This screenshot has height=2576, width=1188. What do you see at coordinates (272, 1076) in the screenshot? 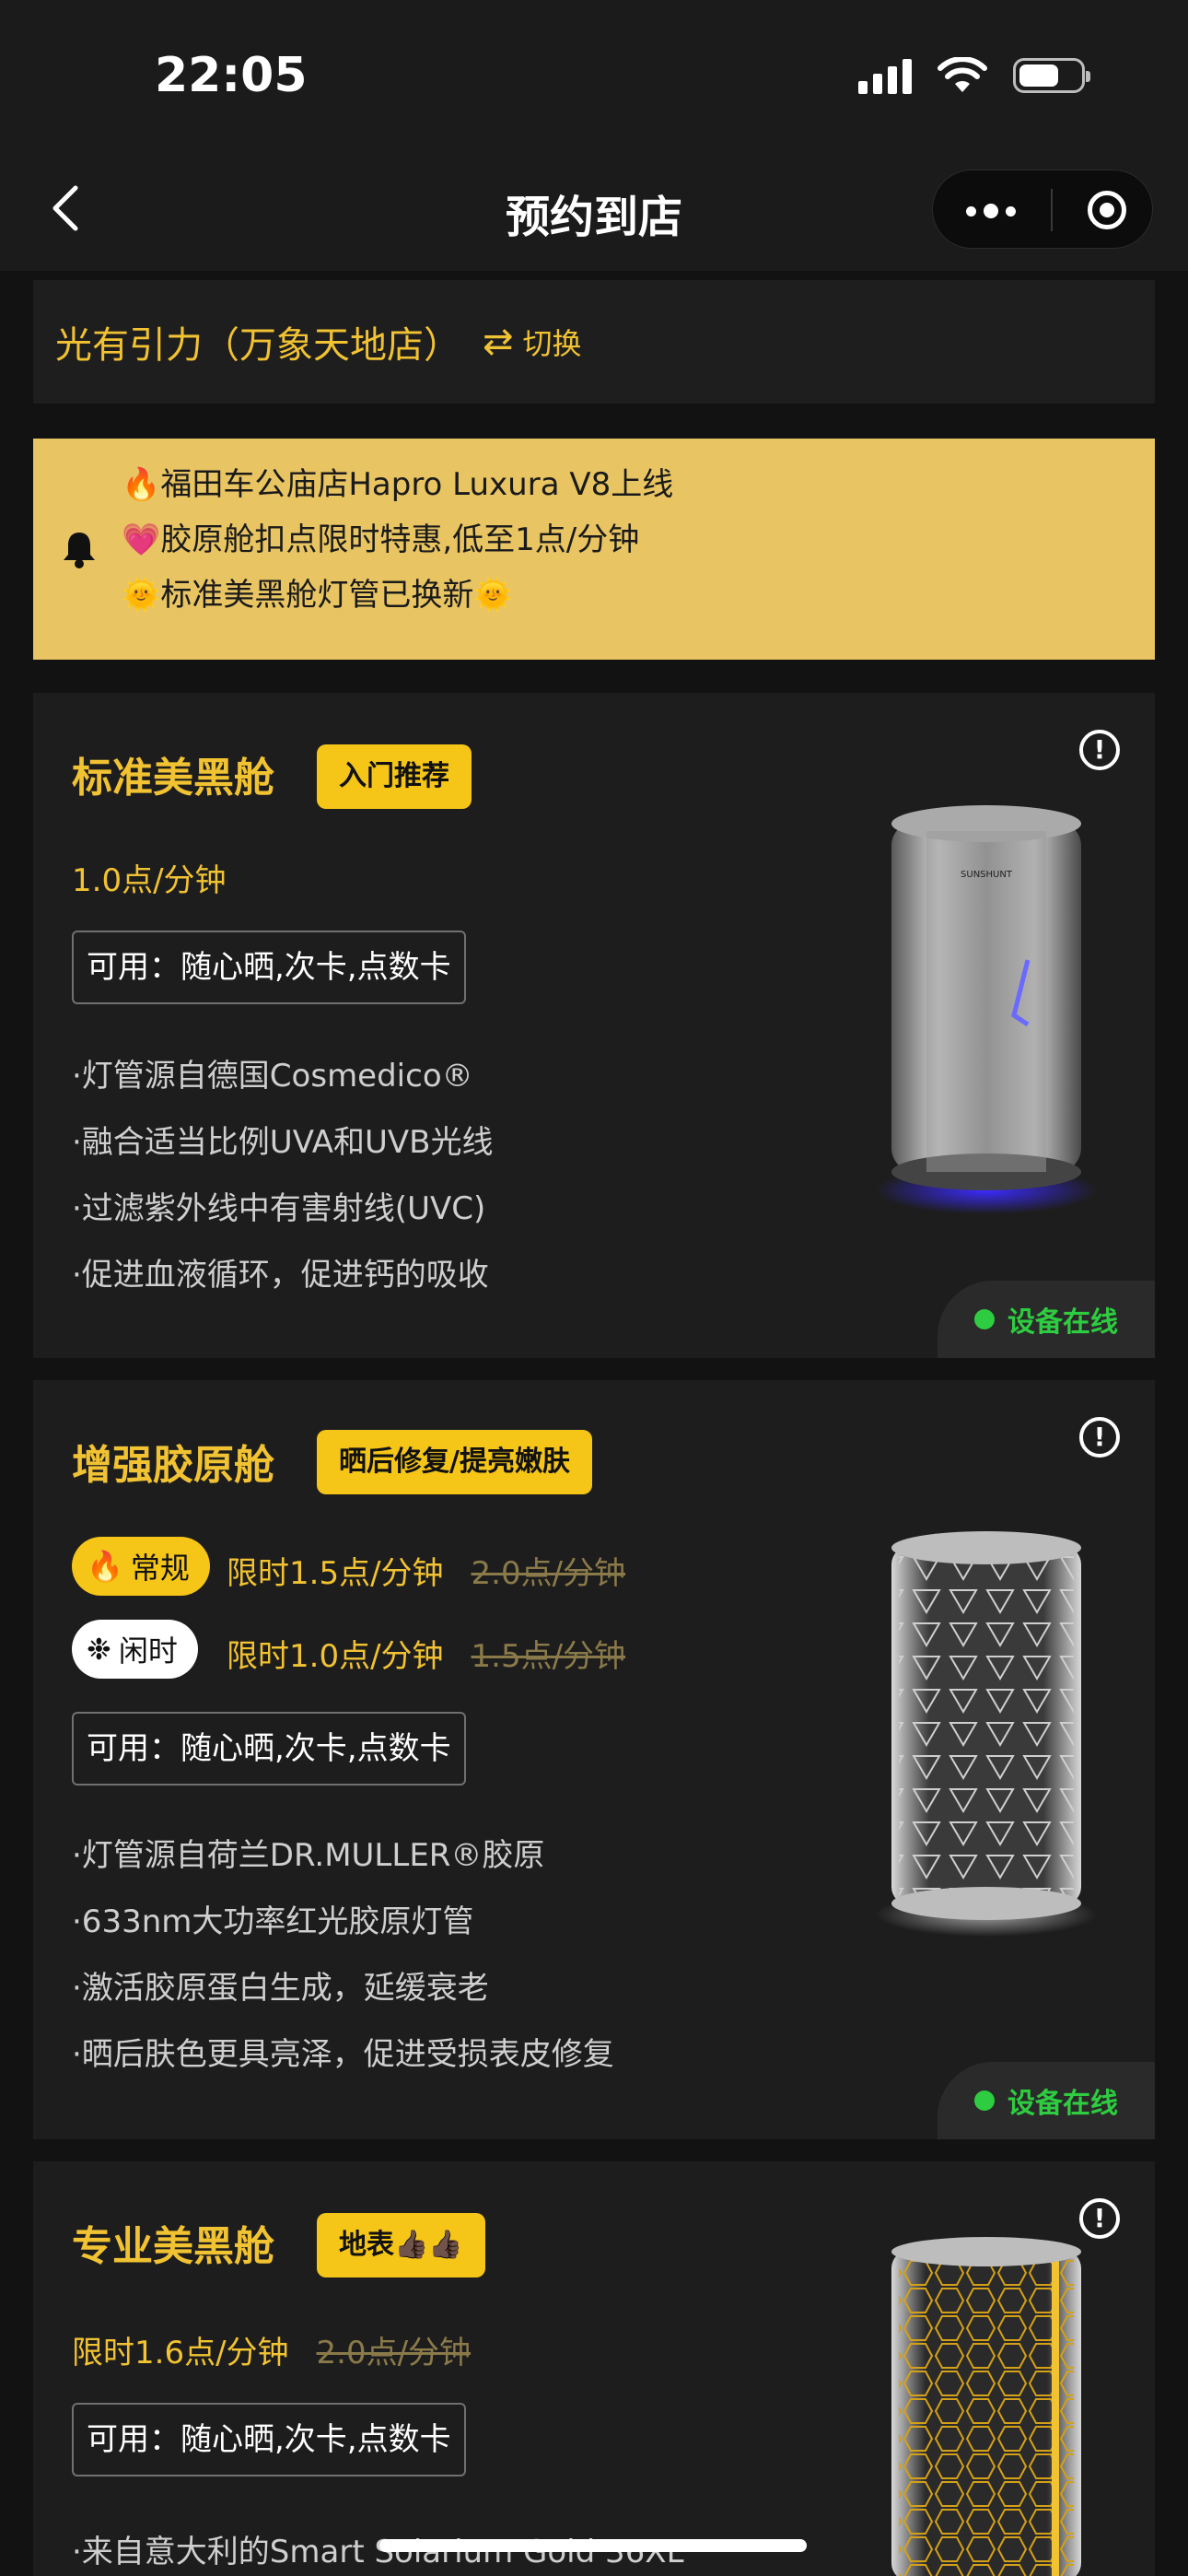
I see `feature-item: ·灯管源自德国Cosmedico®` at bounding box center [272, 1076].